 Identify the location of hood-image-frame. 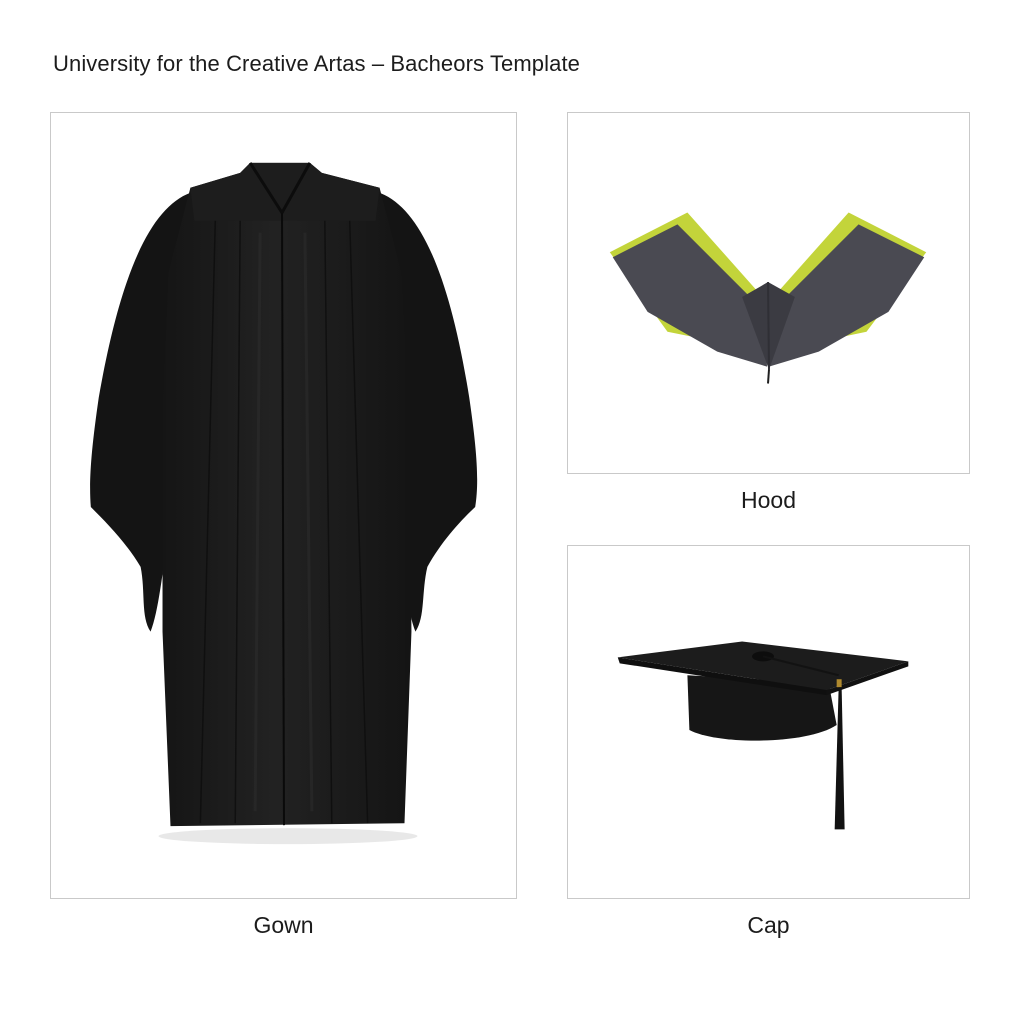
(768, 293).